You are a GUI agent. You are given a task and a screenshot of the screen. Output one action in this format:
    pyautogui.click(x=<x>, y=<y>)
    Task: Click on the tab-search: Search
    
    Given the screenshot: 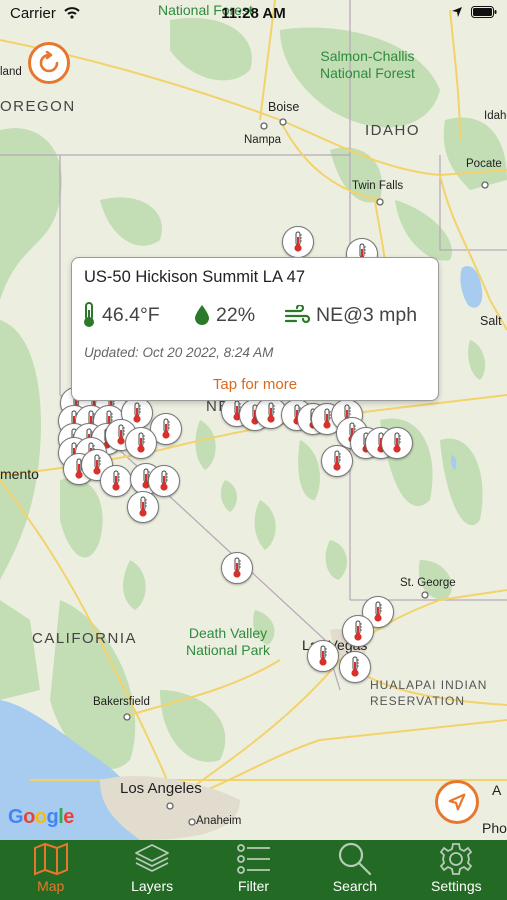 What is the action you would take?
    pyautogui.click(x=354, y=870)
    